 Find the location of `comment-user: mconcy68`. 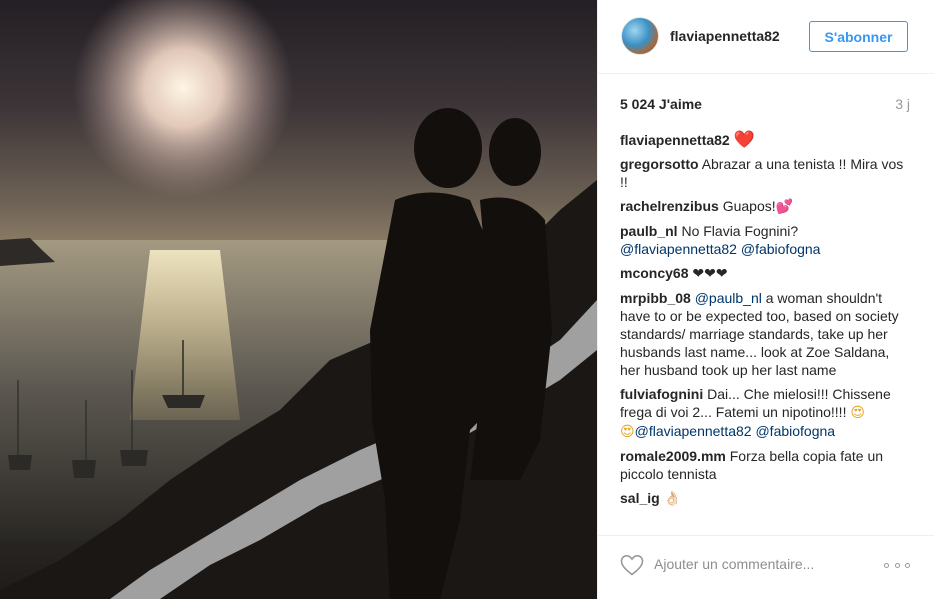

comment-user: mconcy68 is located at coordinates (654, 273).